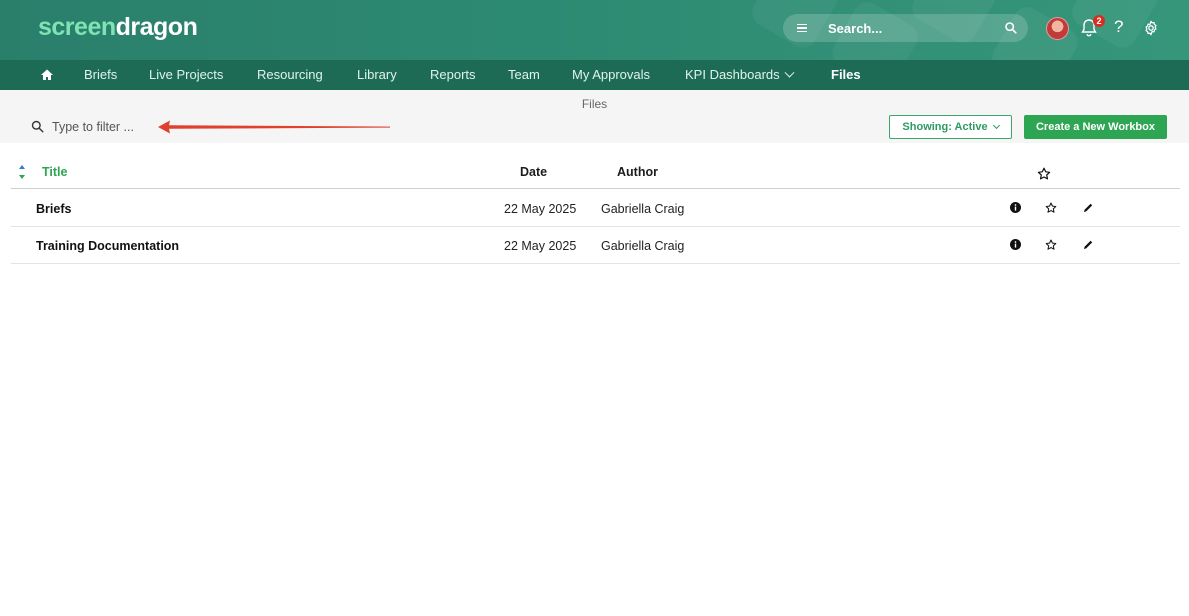 This screenshot has width=1189, height=616. What do you see at coordinates (846, 74) in the screenshot?
I see `nav-item-files: Files` at bounding box center [846, 74].